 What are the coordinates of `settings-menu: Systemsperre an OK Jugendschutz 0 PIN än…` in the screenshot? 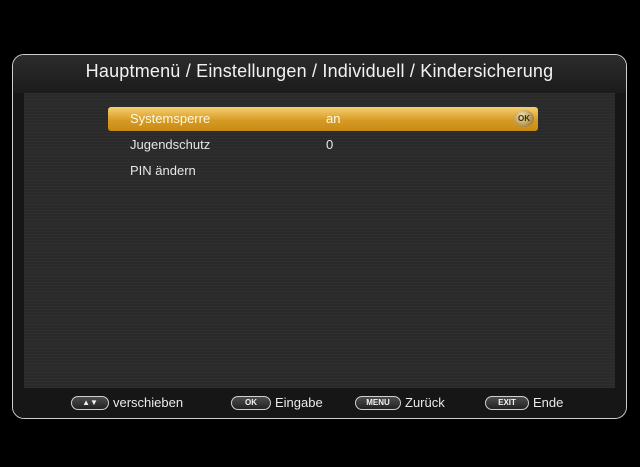 It's located at (323, 146).